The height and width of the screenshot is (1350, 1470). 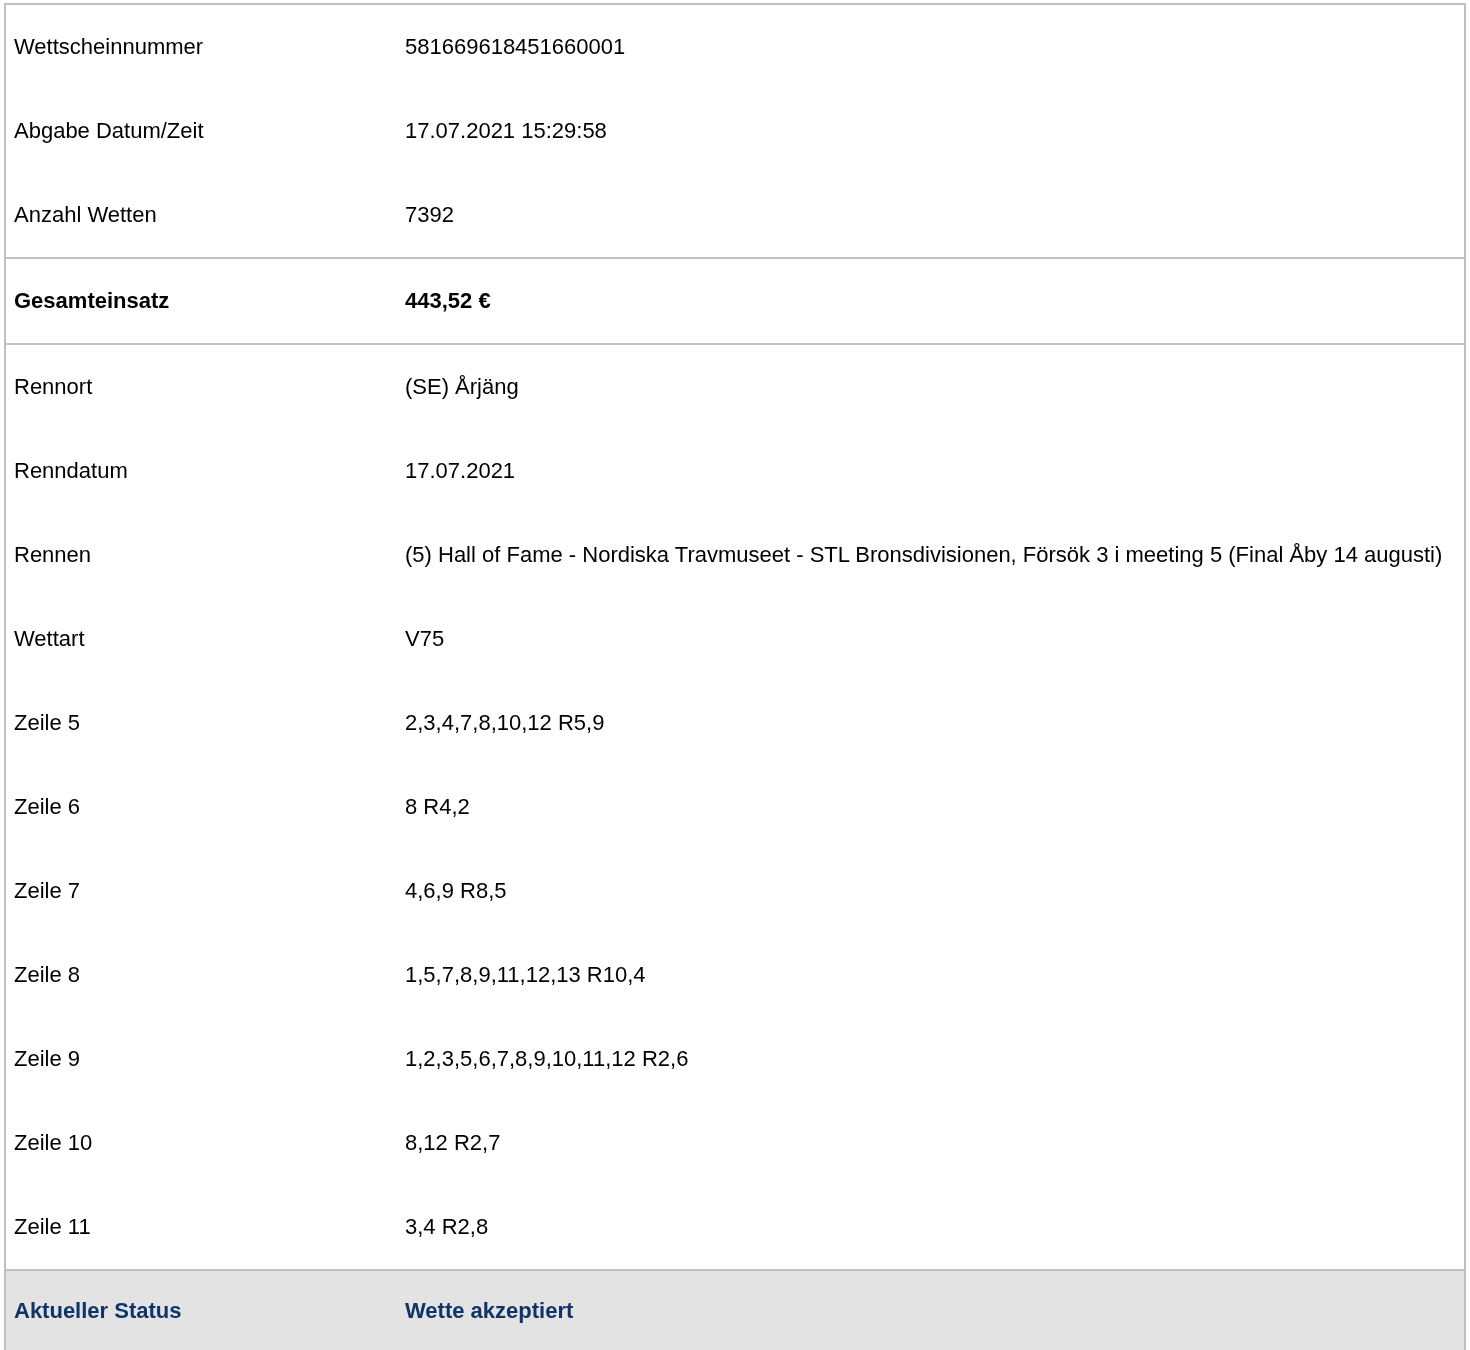 What do you see at coordinates (109, 131) in the screenshot?
I see `field-label: Abgabe Datum/Zeit` at bounding box center [109, 131].